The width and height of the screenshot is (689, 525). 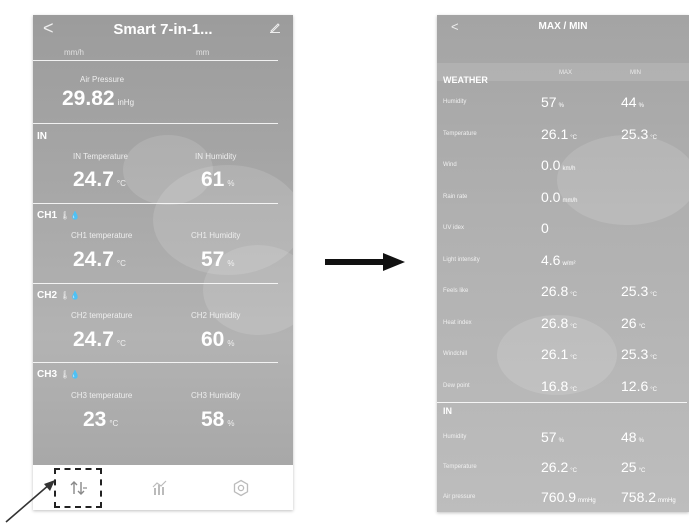 I want to click on chart-icon, so click(x=160, y=488).